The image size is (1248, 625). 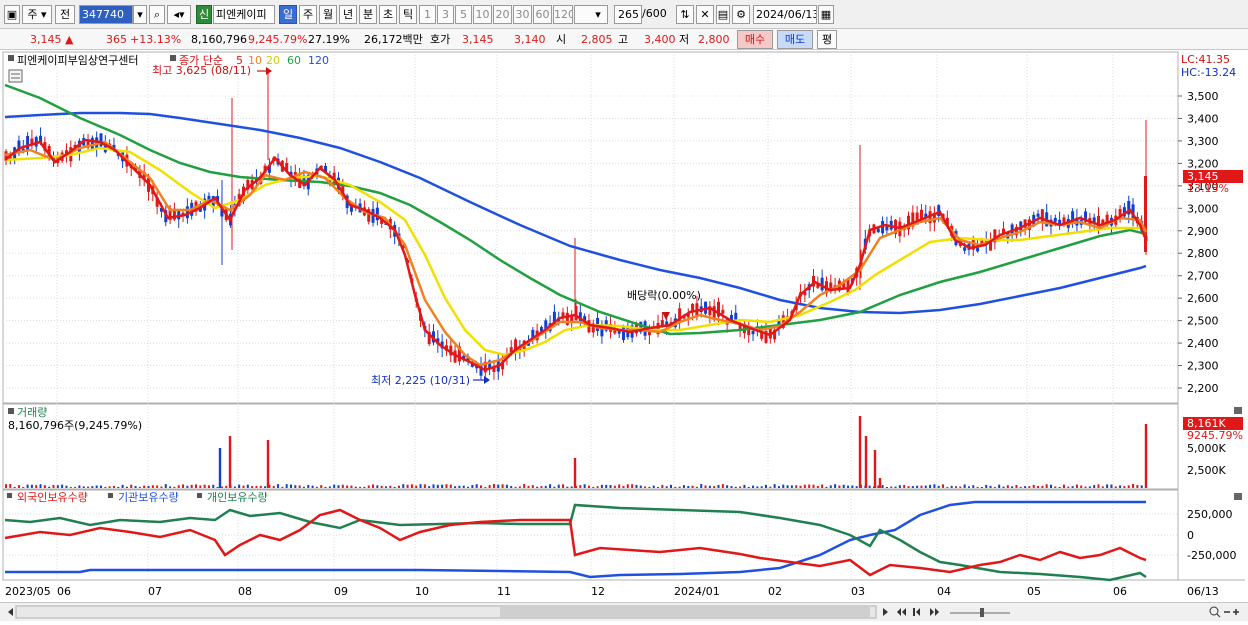 What do you see at coordinates (1238, 496) in the screenshot?
I see `holdings-close-icon` at bounding box center [1238, 496].